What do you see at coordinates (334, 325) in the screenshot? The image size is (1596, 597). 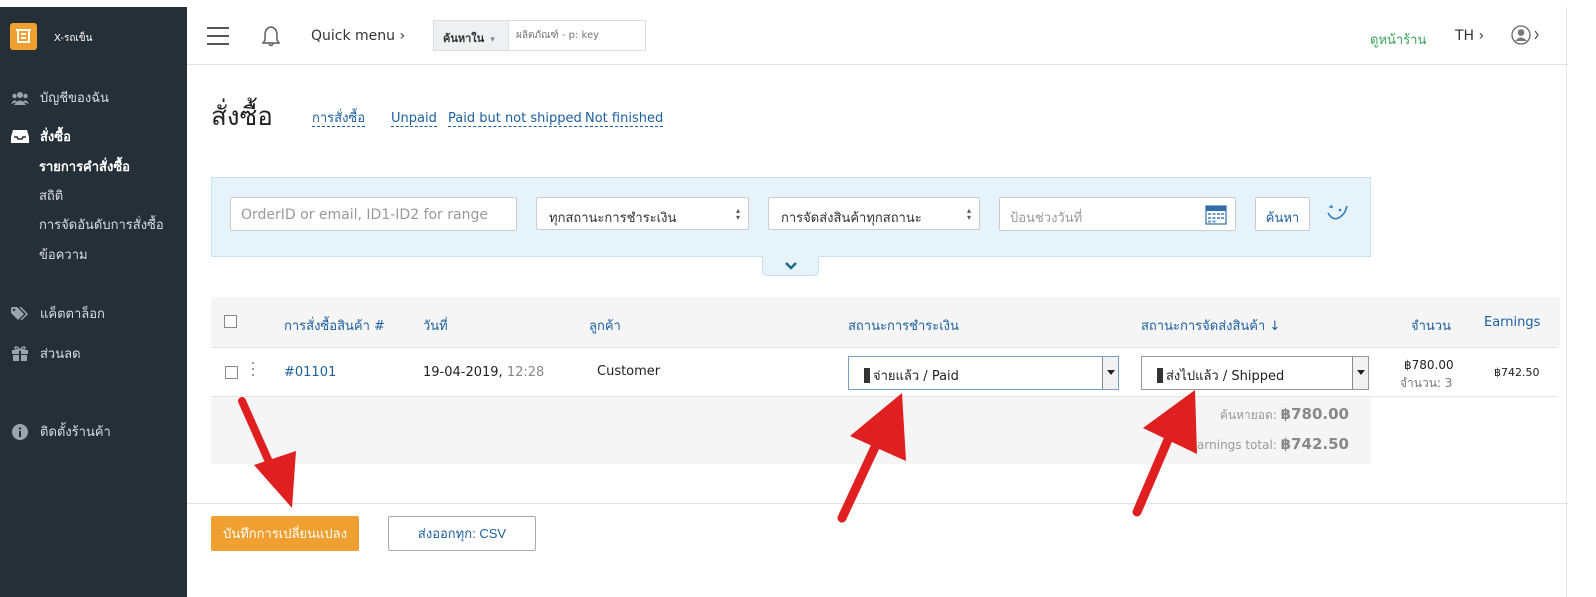 I see `header-order-number: การสั่งซื้อสินค้า #` at bounding box center [334, 325].